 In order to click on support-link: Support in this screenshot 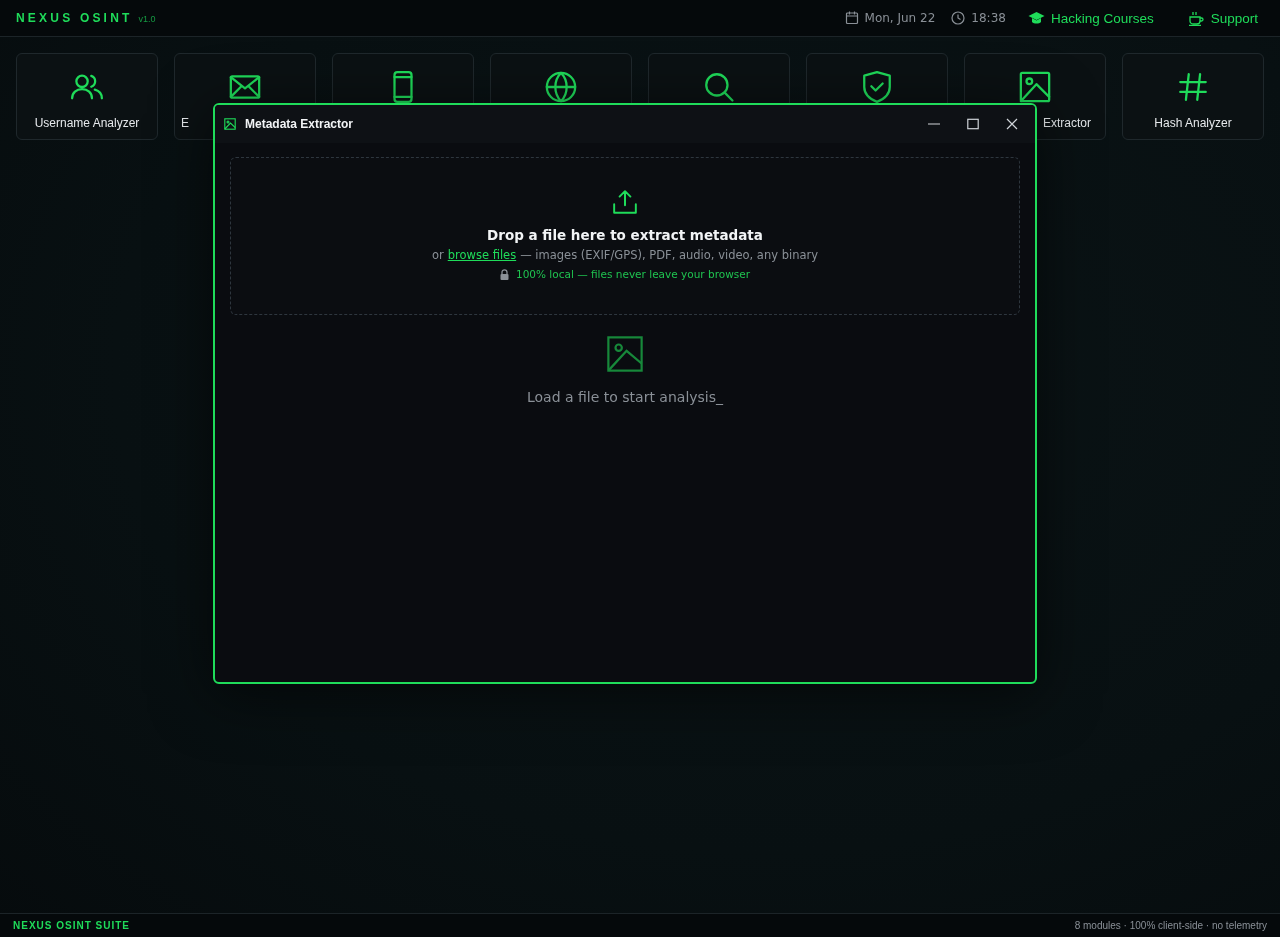, I will do `click(1222, 18)`.